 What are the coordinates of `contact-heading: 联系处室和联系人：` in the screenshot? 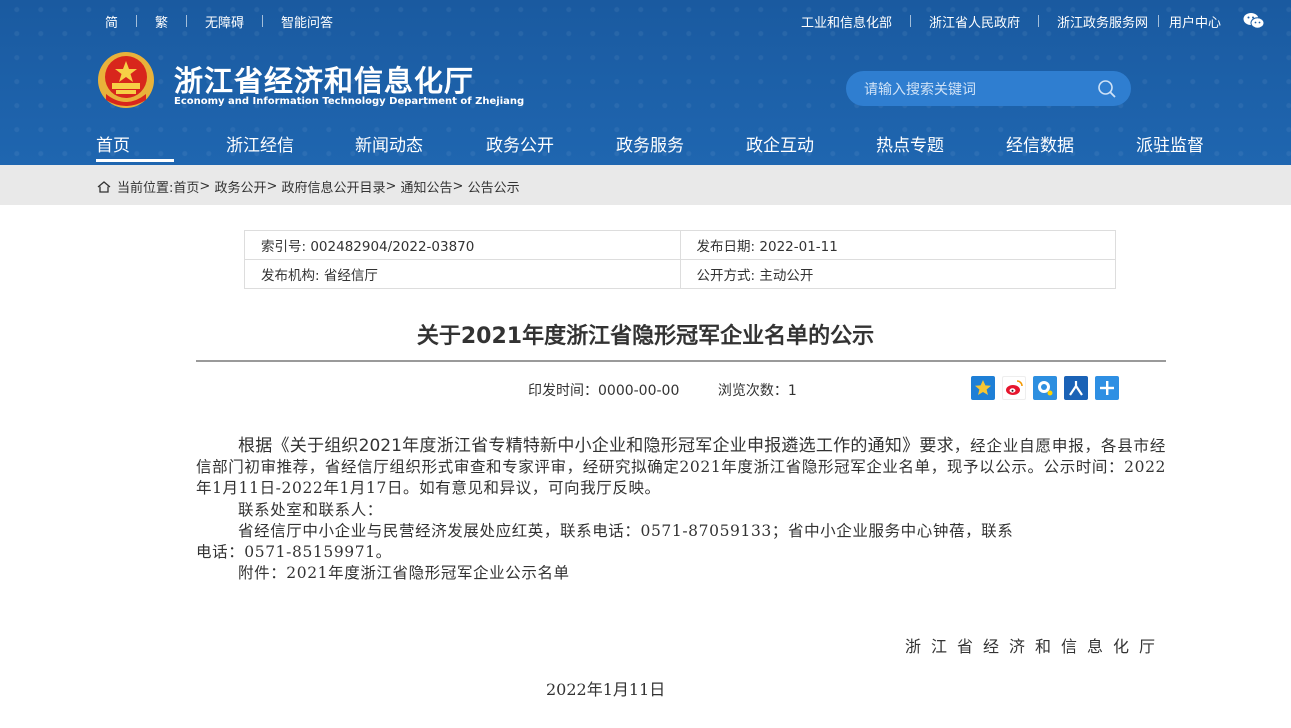 It's located at (310, 510).